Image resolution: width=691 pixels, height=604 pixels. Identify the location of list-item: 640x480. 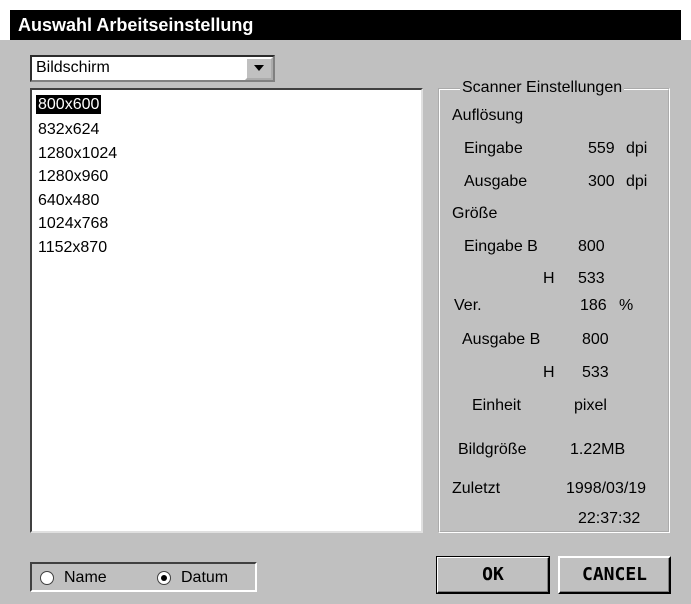
(68, 200).